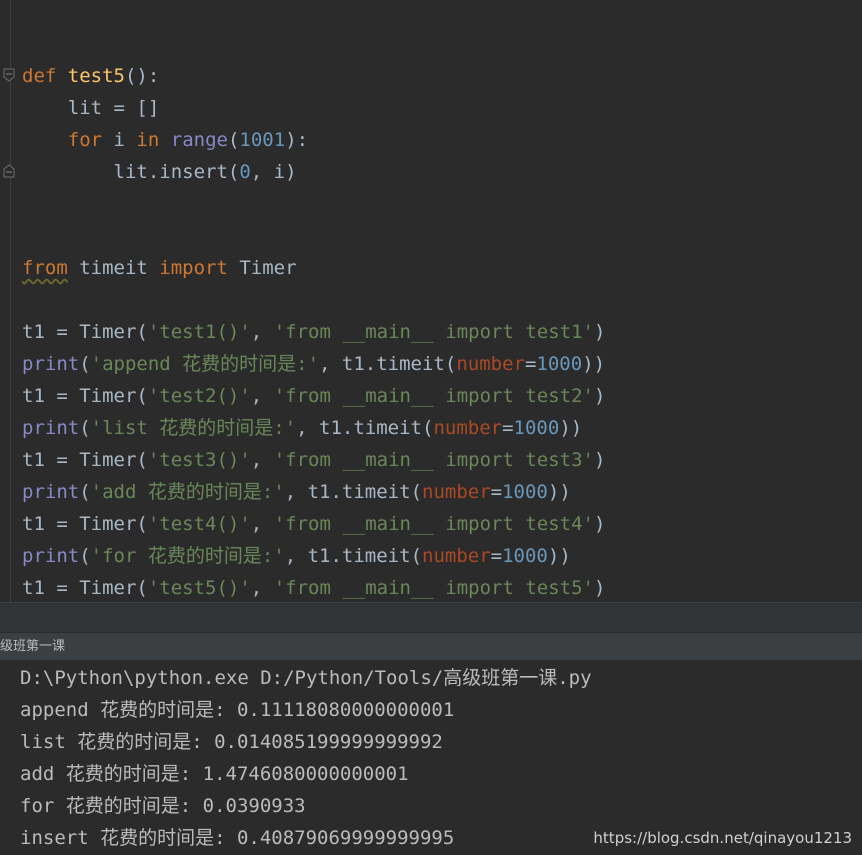 The height and width of the screenshot is (855, 862). What do you see at coordinates (237, 710) in the screenshot?
I see `console-line: append 花费的时间是: 0.11118080000000001` at bounding box center [237, 710].